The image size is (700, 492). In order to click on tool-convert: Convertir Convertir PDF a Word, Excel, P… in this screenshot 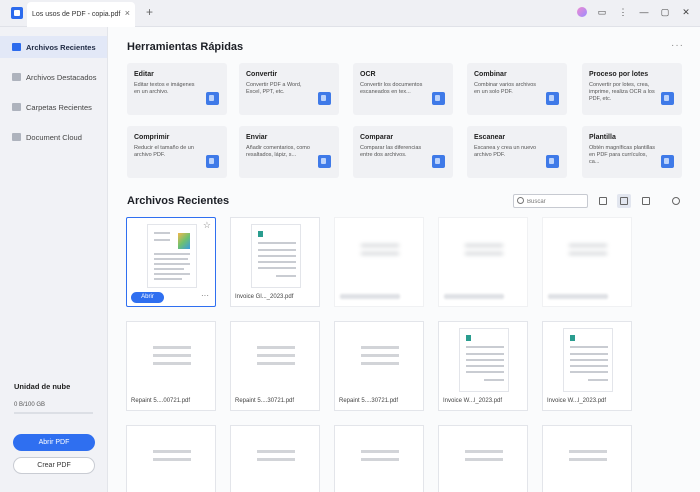, I will do `click(289, 89)`.